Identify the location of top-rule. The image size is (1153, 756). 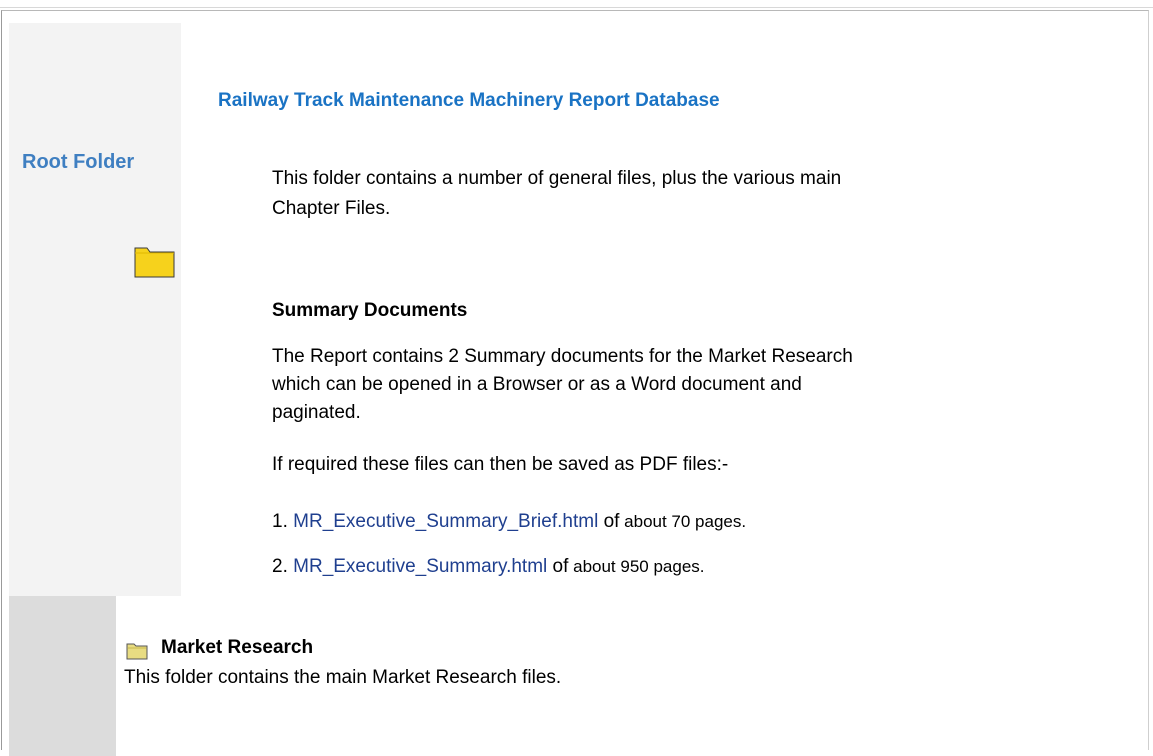
(576, 7).